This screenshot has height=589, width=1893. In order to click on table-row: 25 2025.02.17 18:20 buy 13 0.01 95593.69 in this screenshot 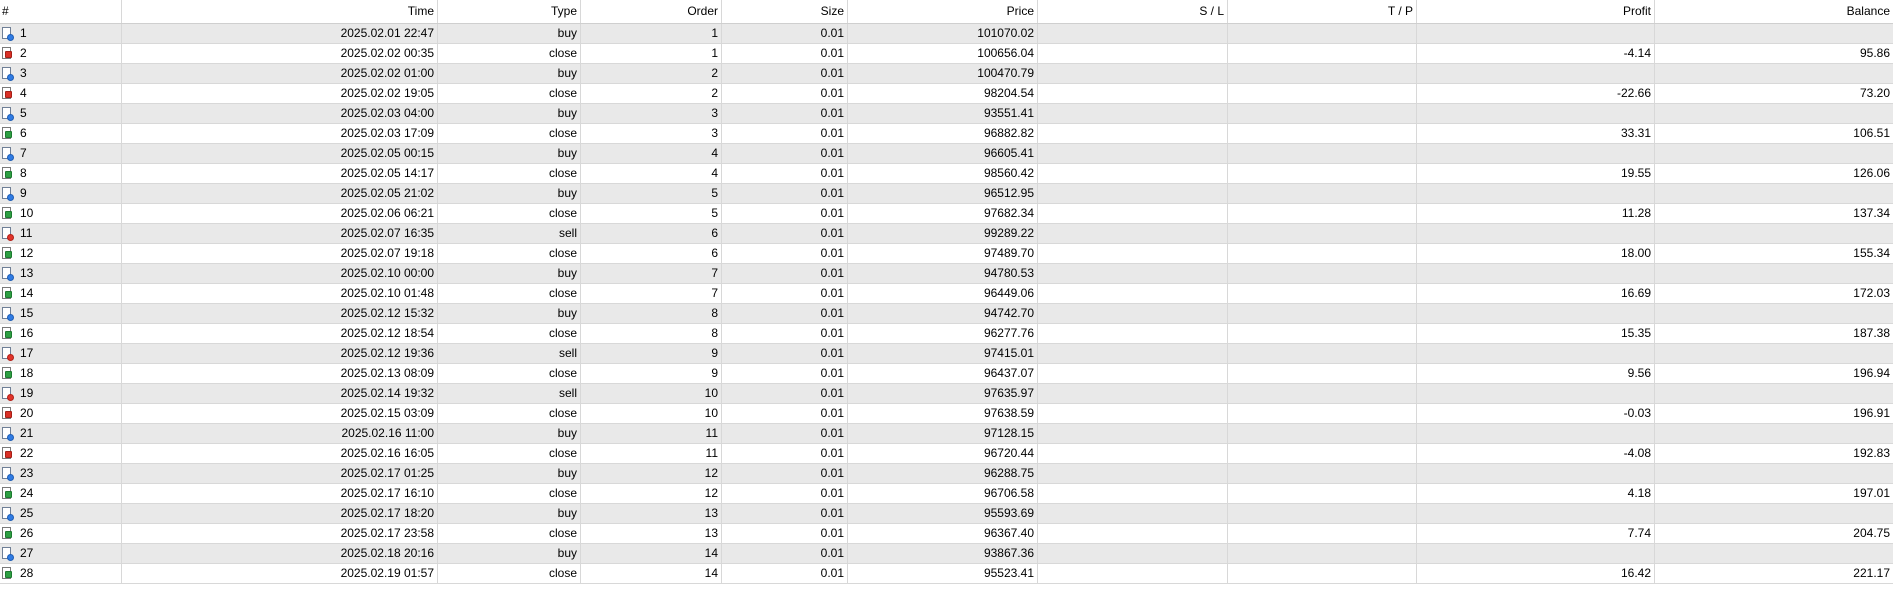, I will do `click(946, 514)`.